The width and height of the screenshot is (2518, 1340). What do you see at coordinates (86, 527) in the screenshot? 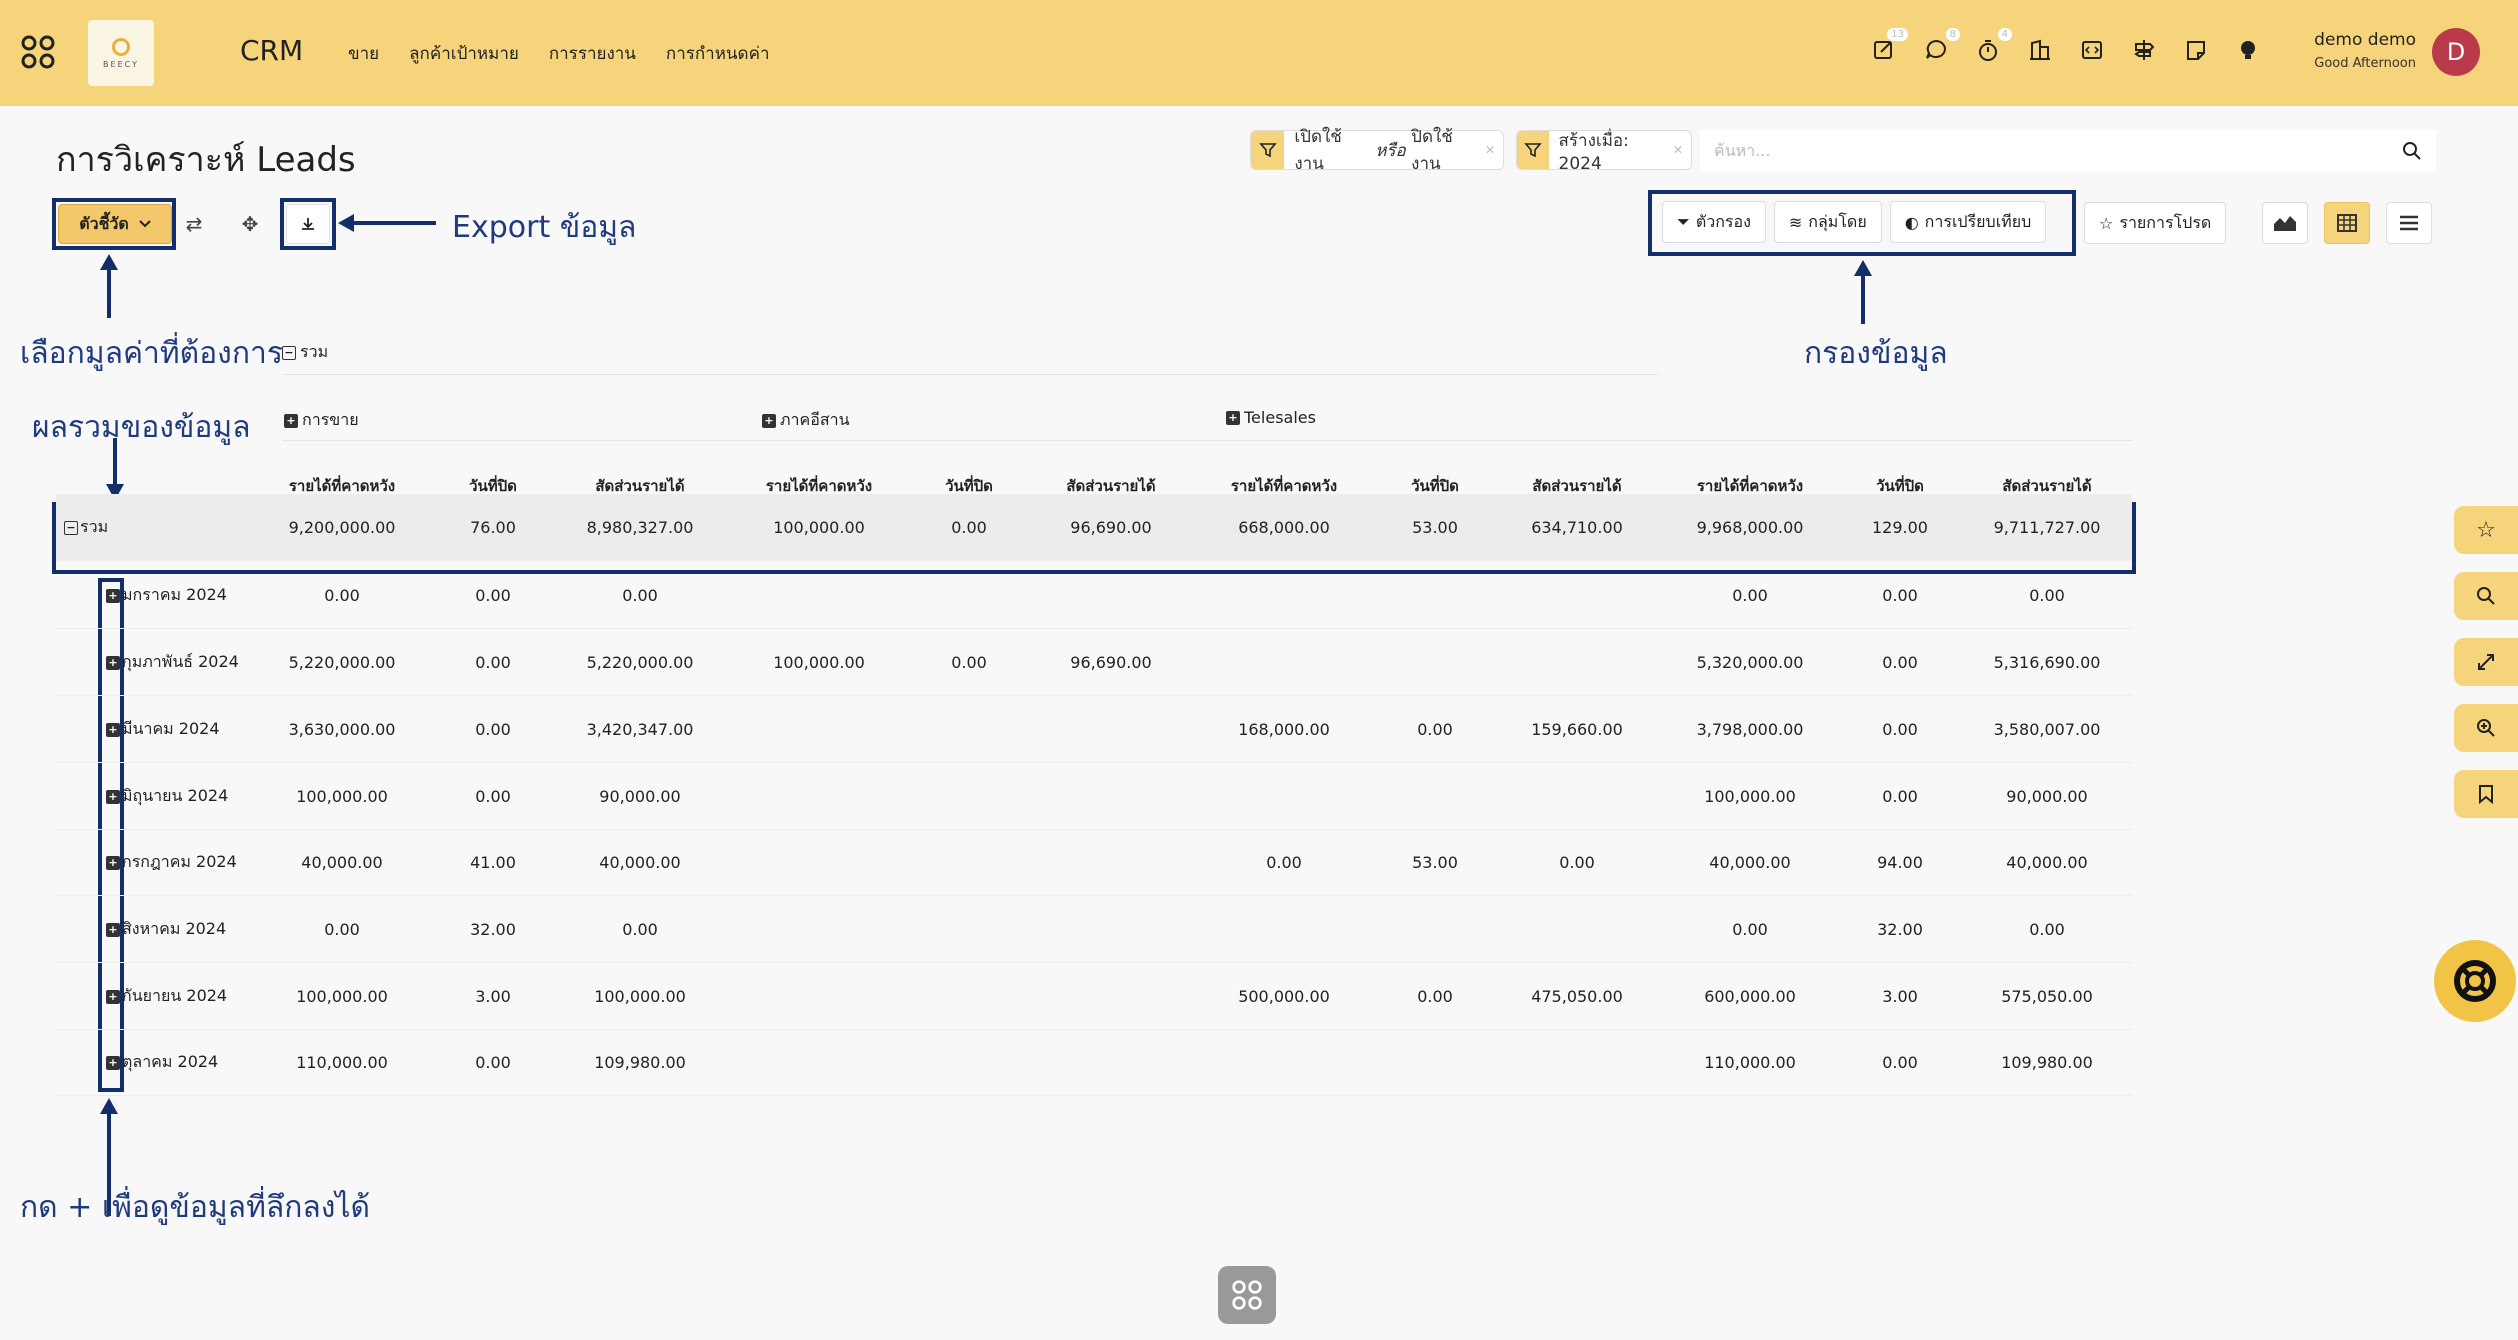
I see `row-header-total: − รวม` at bounding box center [86, 527].